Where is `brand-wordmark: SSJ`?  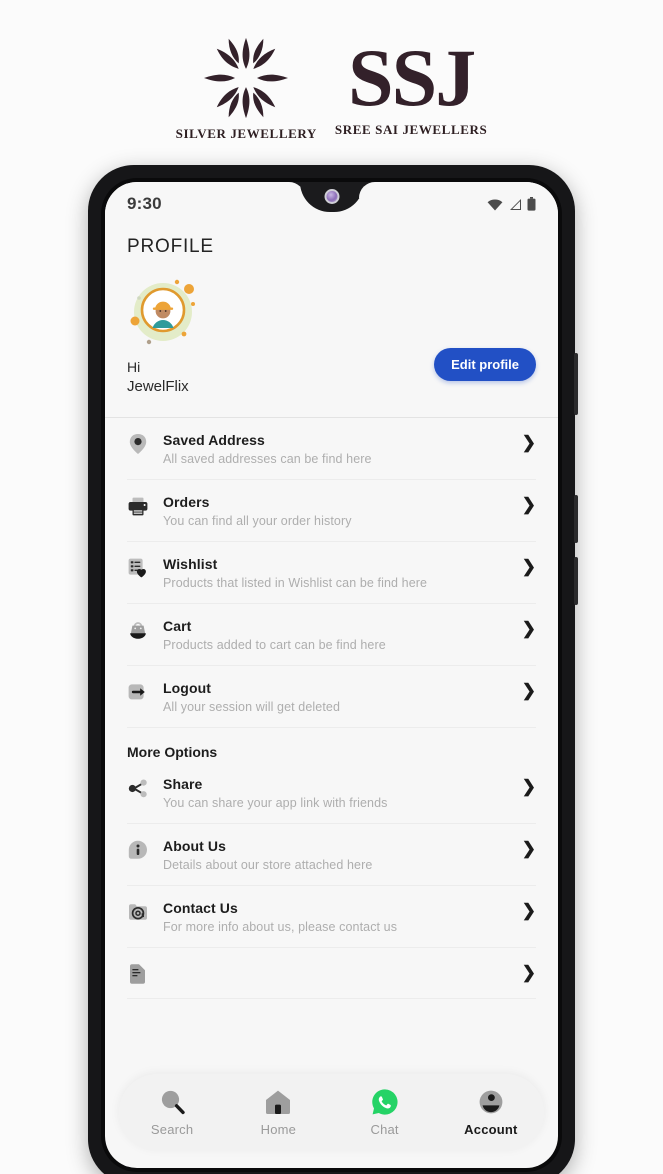
brand-wordmark: SSJ is located at coordinates (412, 78).